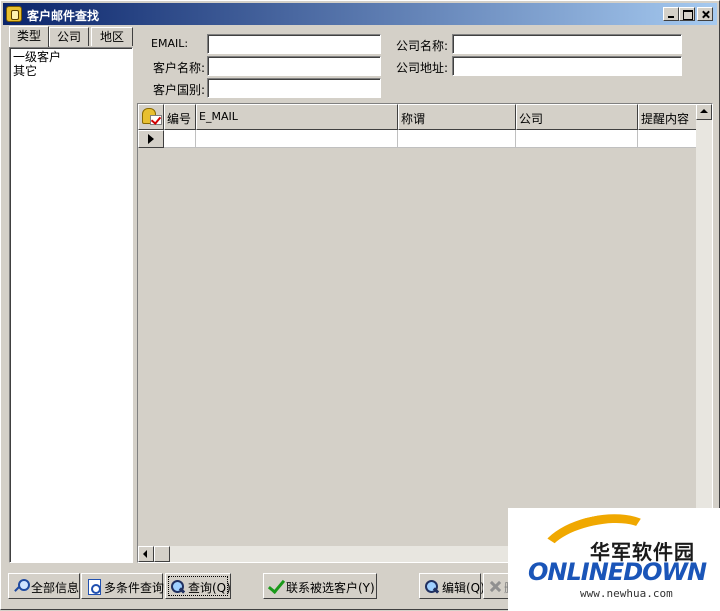 This screenshot has height=611, width=720. I want to click on multi-query-label: 多条件查询, so click(134, 588).